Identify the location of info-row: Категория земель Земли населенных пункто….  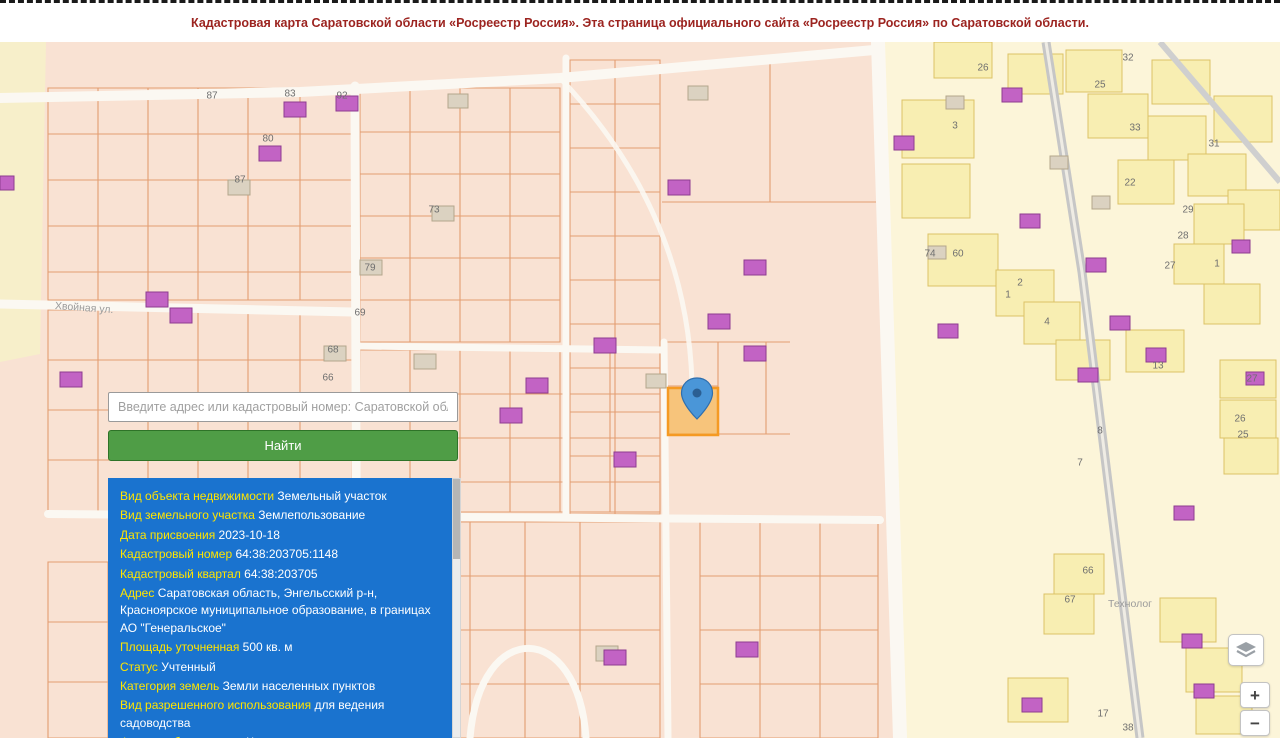
(248, 685).